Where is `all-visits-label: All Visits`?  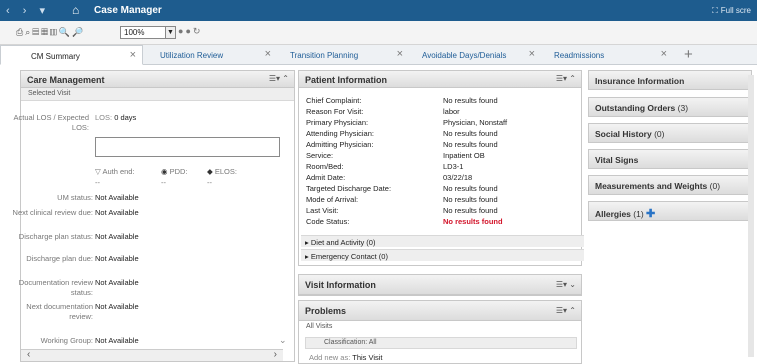
all-visits-label: All Visits is located at coordinates (440, 327).